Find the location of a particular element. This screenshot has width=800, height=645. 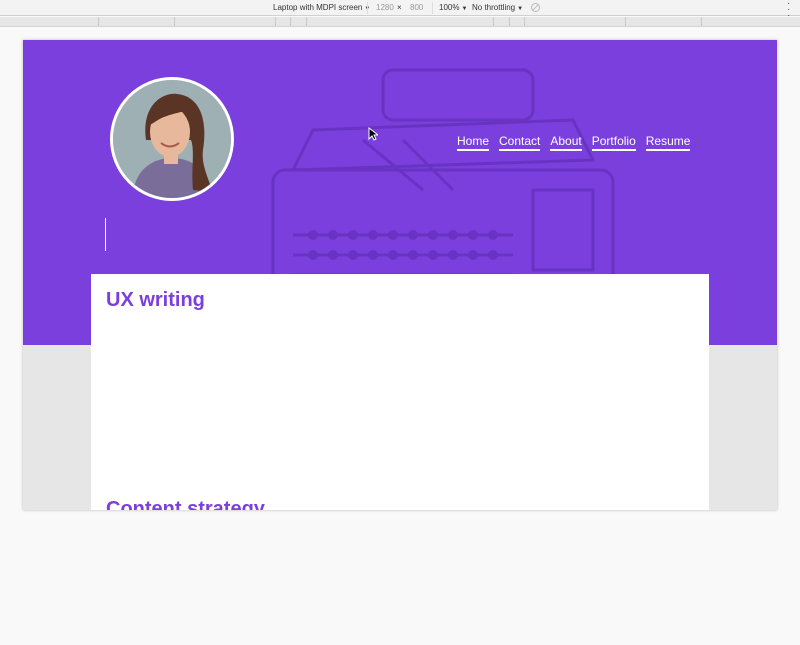

throttling-label: No throttling is located at coordinates (494, 7).